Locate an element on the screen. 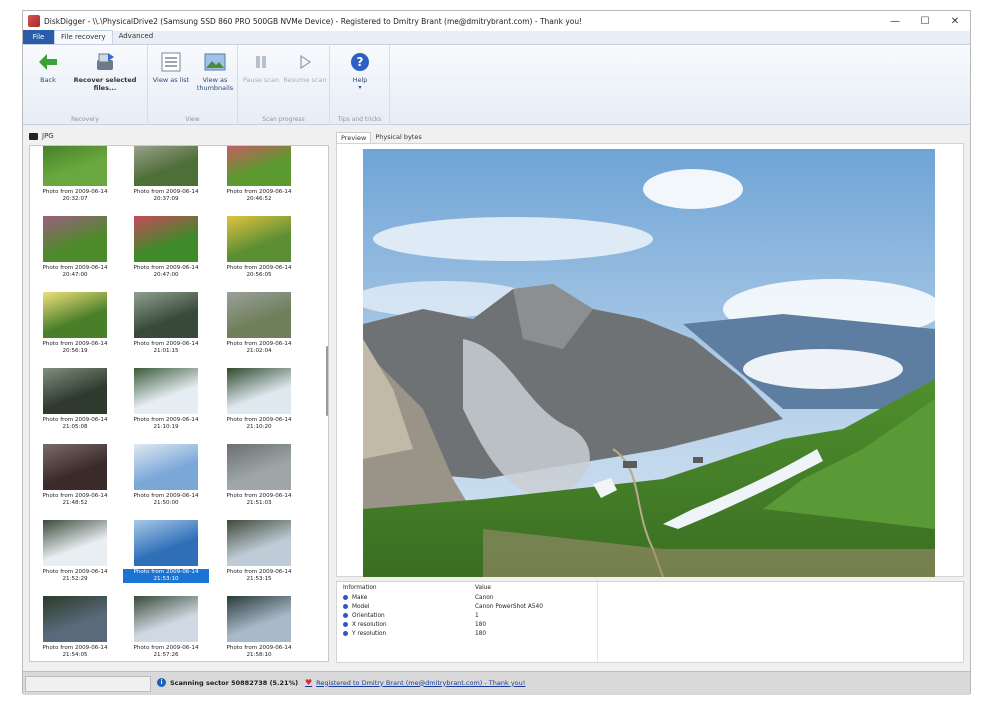  metadata-key-cell: X resolution is located at coordinates (409, 625).